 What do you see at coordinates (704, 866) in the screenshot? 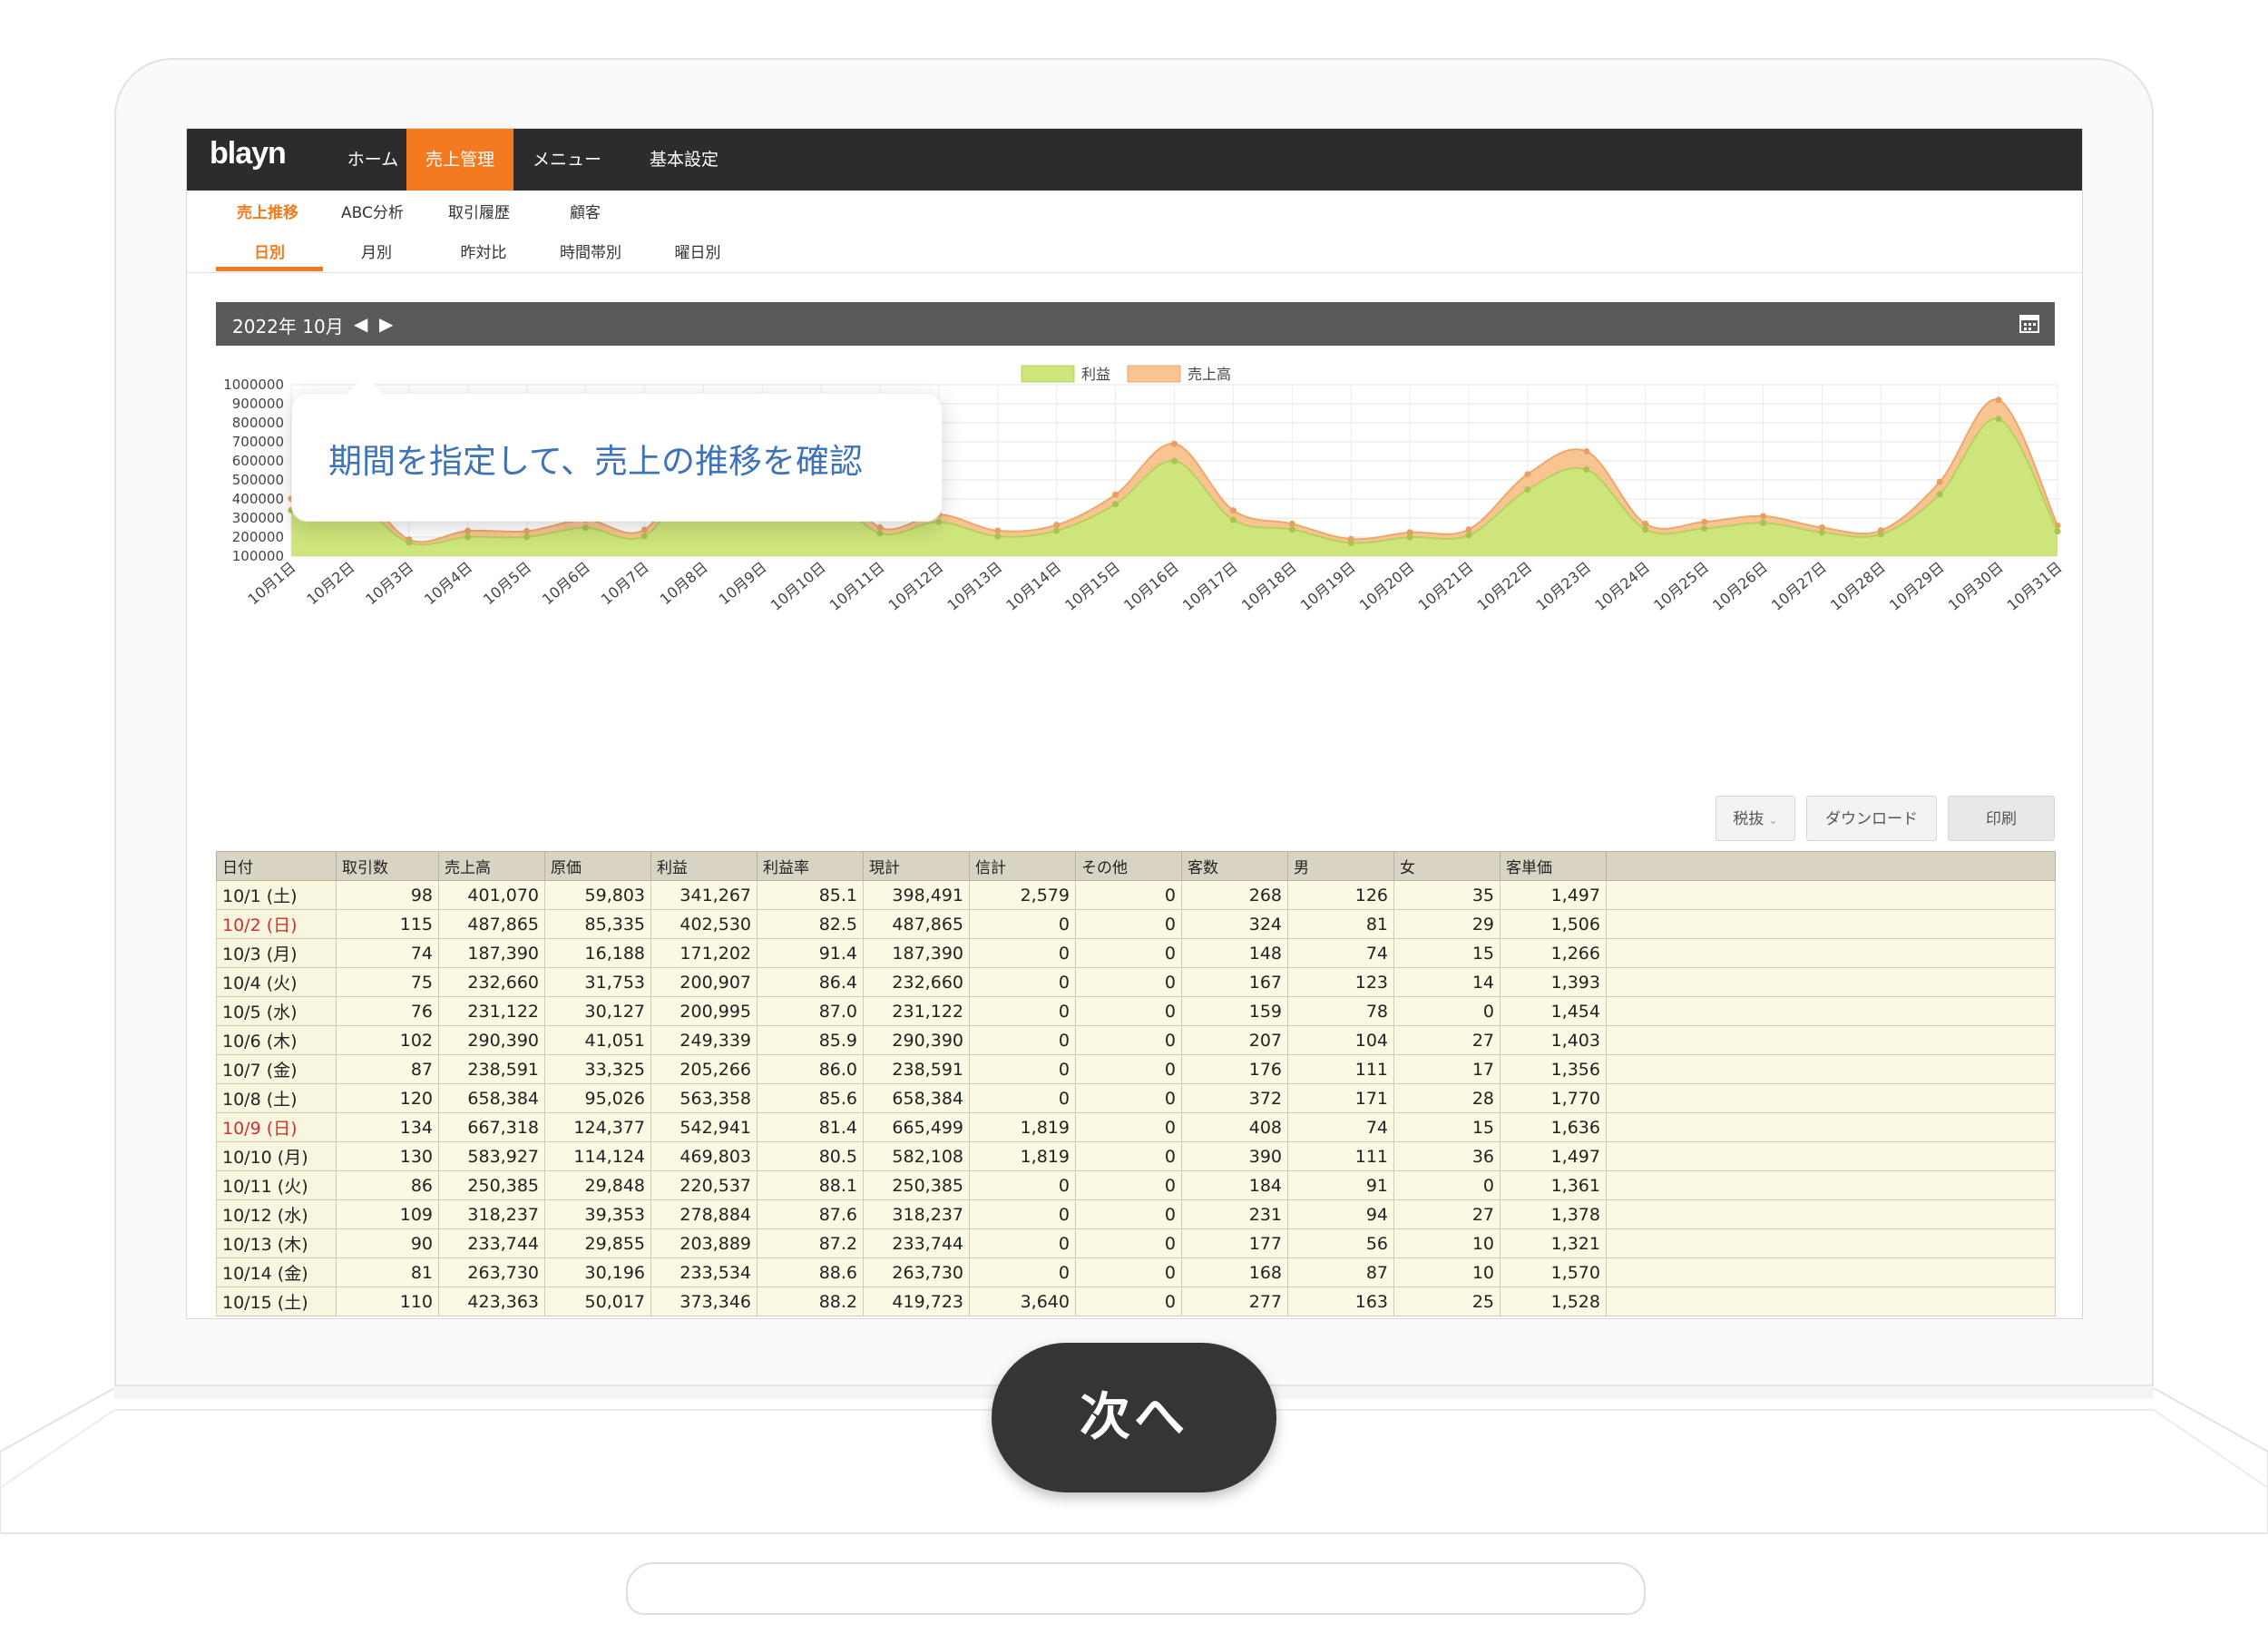
I see `column-header: 利益` at bounding box center [704, 866].